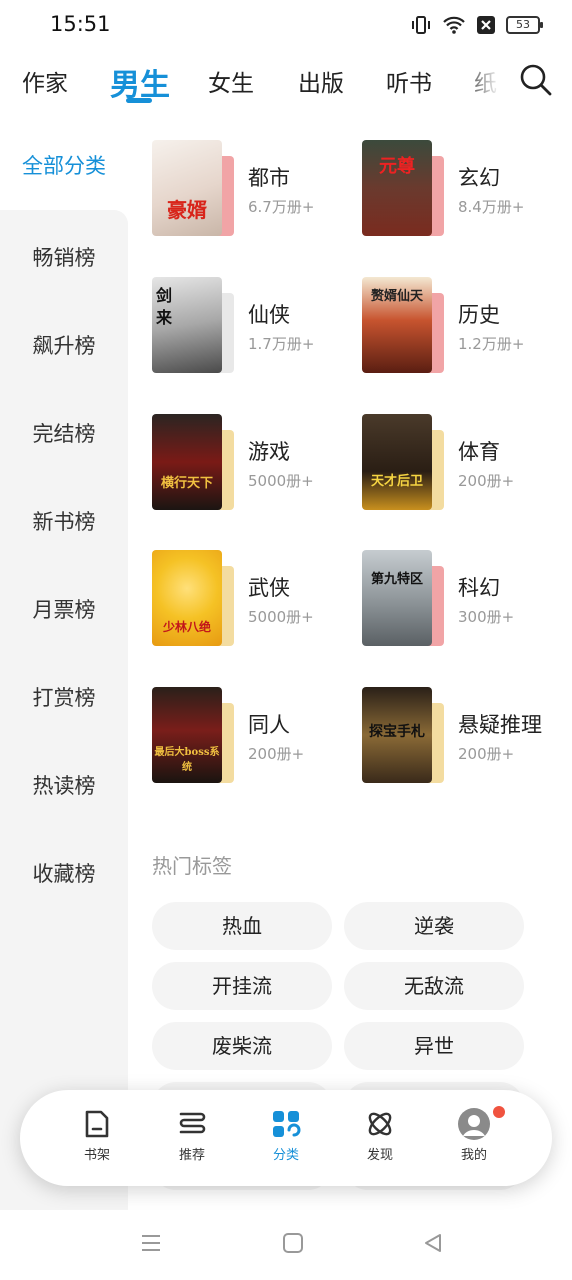 The height and width of the screenshot is (1280, 572). I want to click on book-cover-image: 赘婿仙天, so click(397, 325).